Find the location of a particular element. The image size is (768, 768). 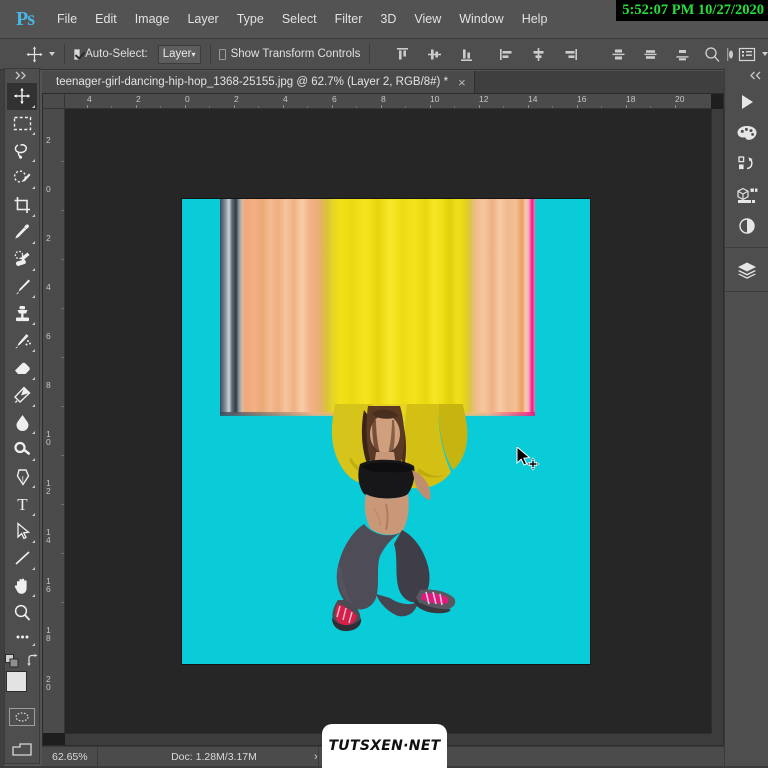

align-left-edges-icon is located at coordinates (506, 54).